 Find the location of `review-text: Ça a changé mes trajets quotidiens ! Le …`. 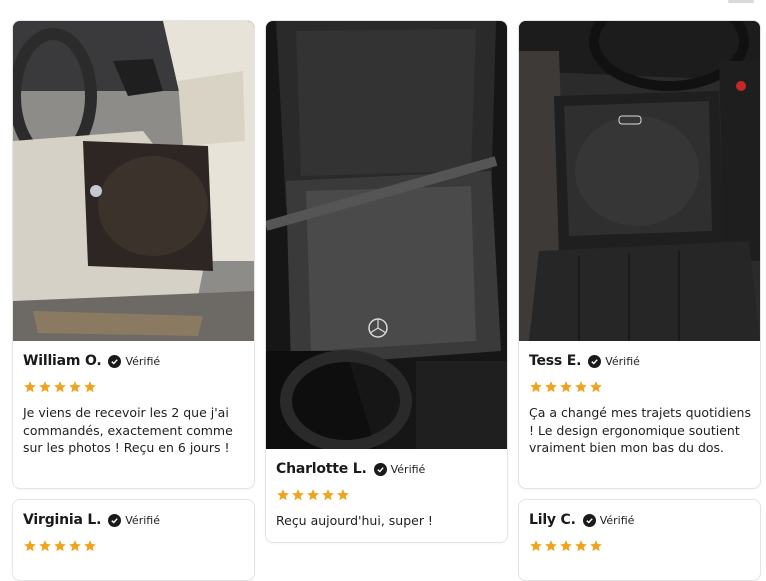

review-text: Ça a changé mes trajets quotidiens ! Le … is located at coordinates (640, 430).